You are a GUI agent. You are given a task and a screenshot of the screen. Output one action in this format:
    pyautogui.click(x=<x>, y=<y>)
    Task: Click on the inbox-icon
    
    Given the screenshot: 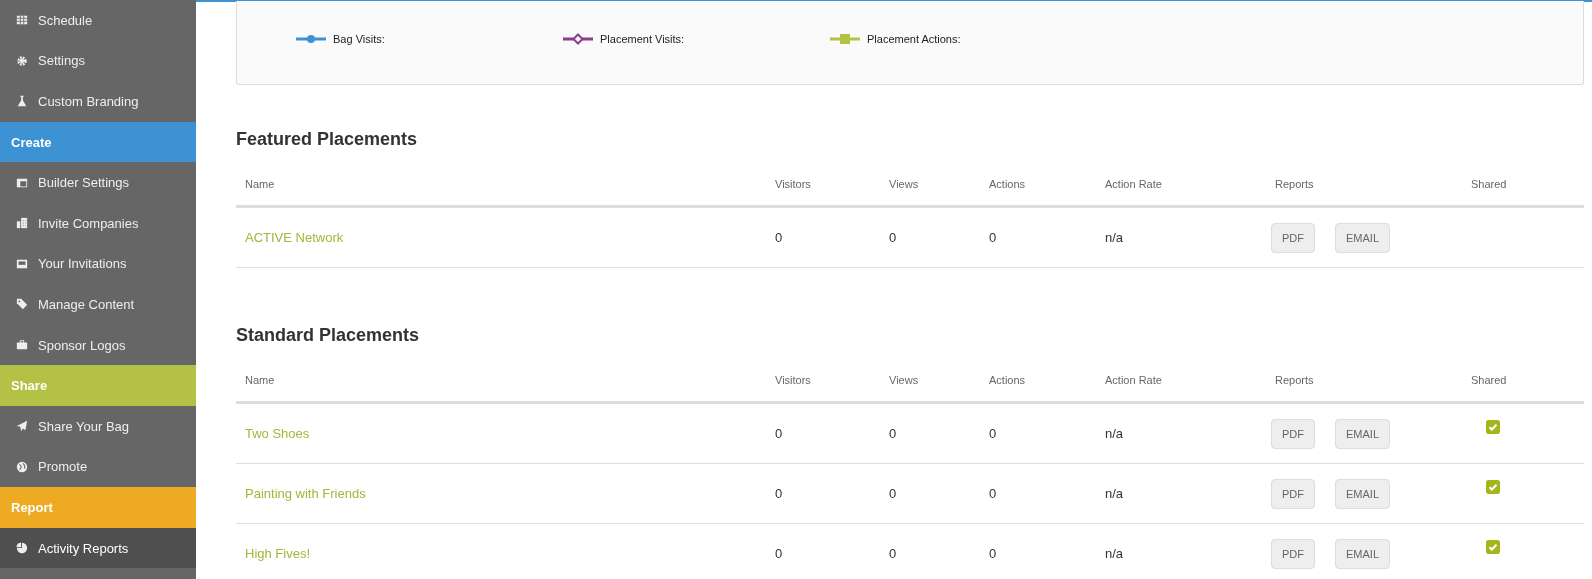 What is the action you would take?
    pyautogui.click(x=22, y=263)
    